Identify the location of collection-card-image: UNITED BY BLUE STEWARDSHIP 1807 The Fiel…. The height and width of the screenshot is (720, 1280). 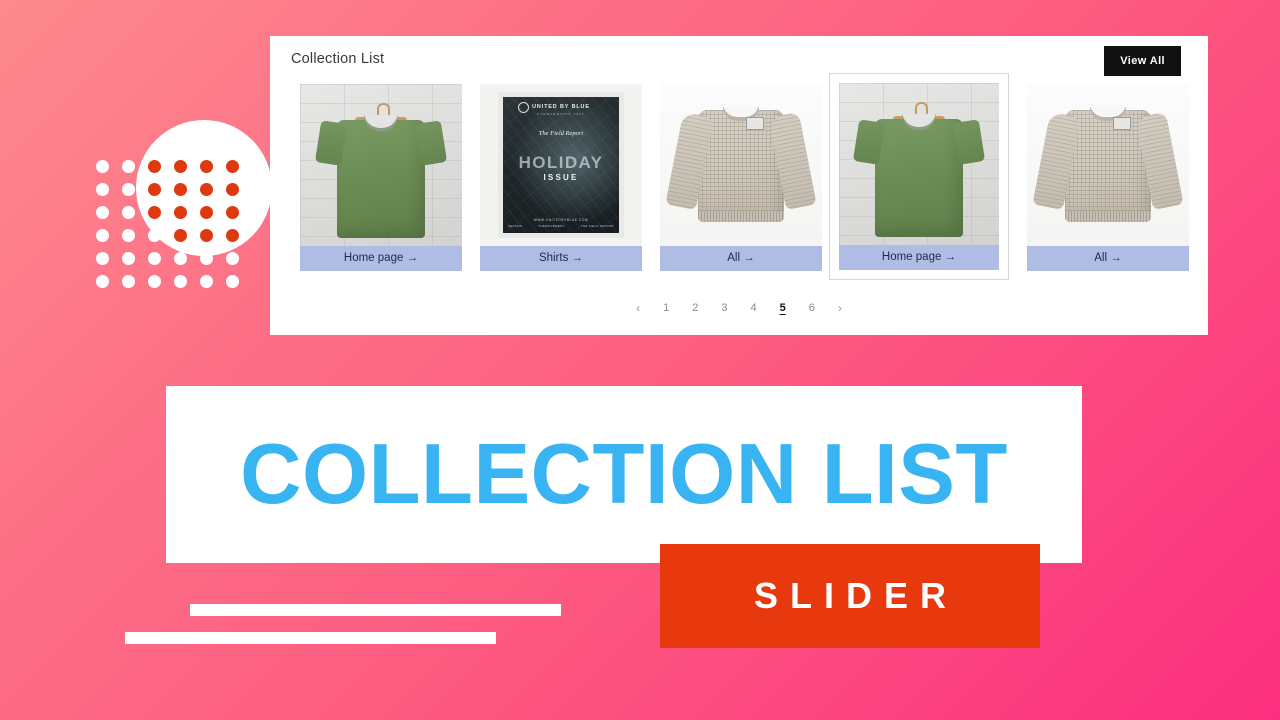
(561, 165).